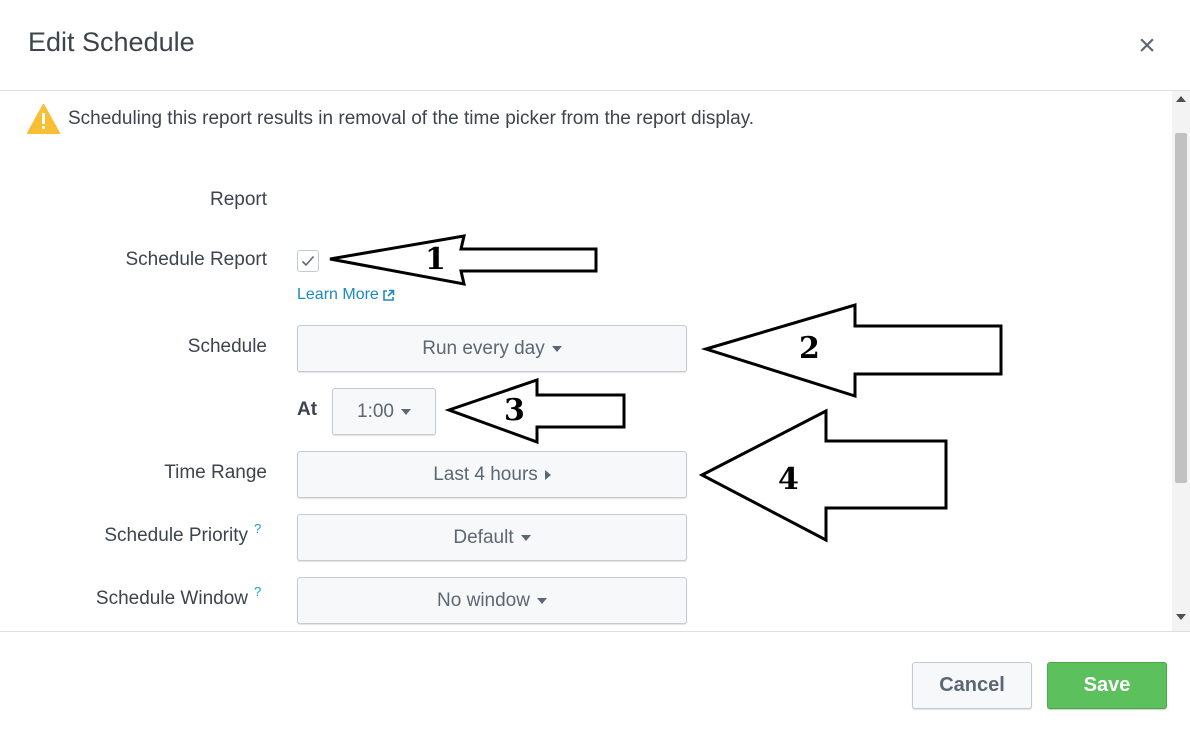  What do you see at coordinates (215, 472) in the screenshot?
I see `time-range-label: Time Range` at bounding box center [215, 472].